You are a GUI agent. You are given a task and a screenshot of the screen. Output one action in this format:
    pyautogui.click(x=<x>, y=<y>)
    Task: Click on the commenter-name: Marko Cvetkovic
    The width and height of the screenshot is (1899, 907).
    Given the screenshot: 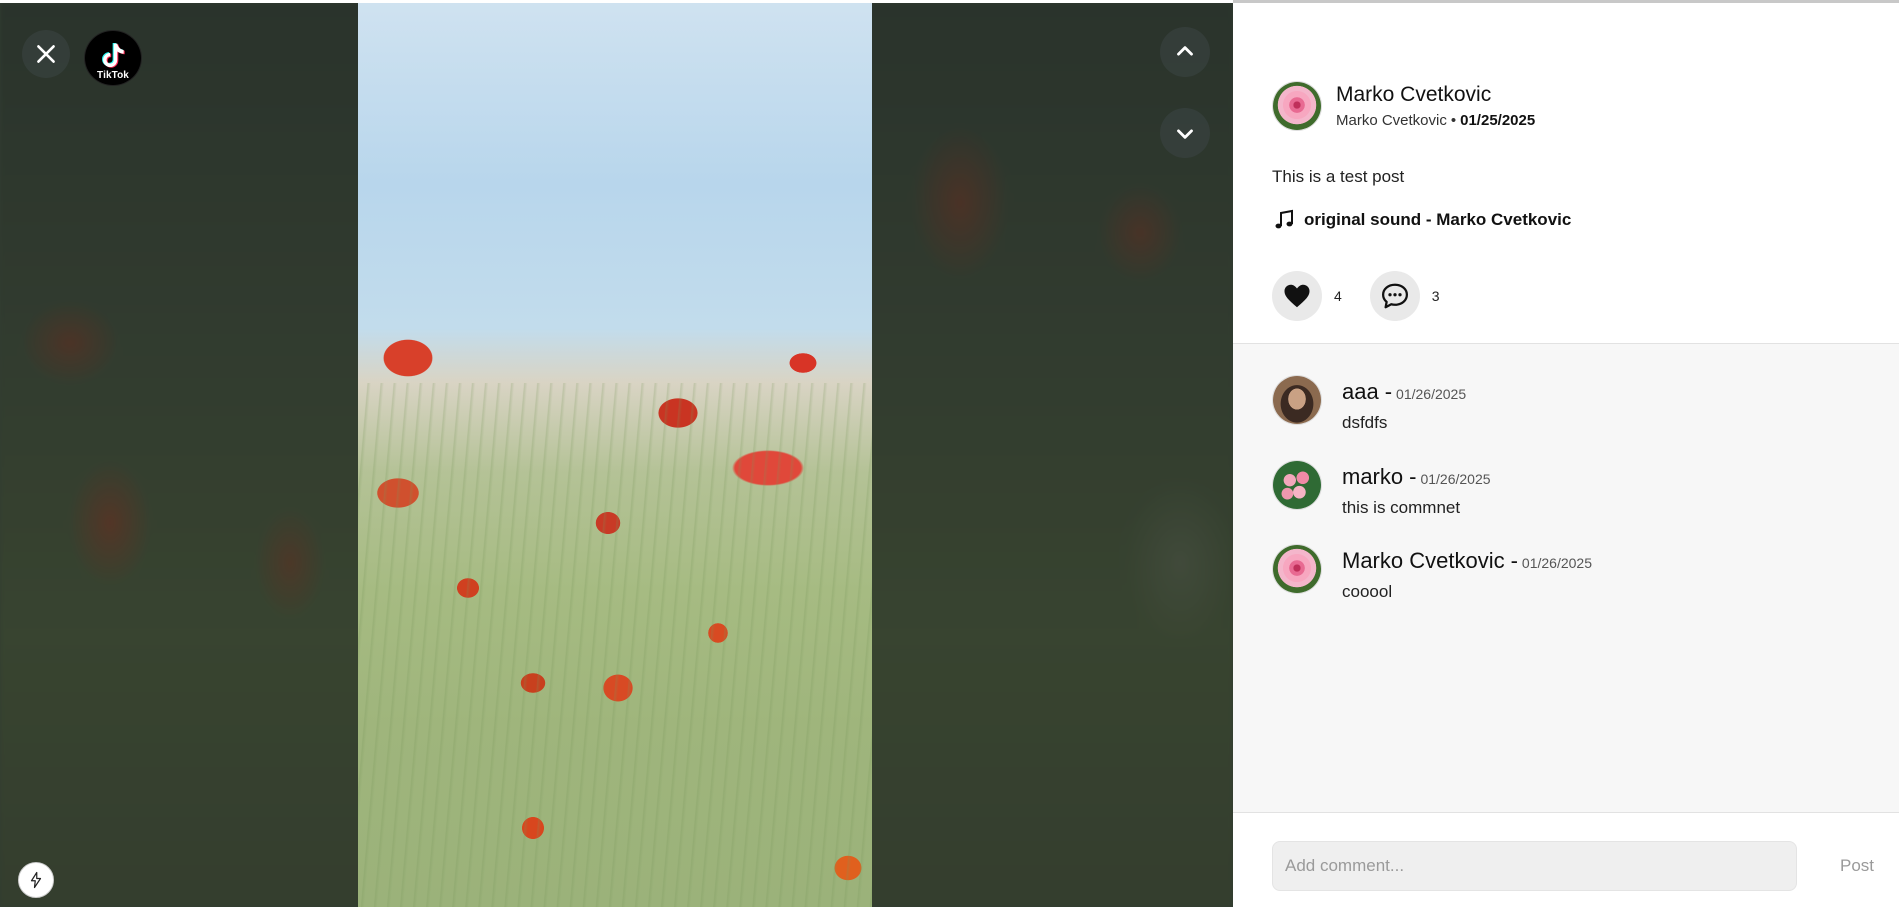 What is the action you would take?
    pyautogui.click(x=1423, y=561)
    